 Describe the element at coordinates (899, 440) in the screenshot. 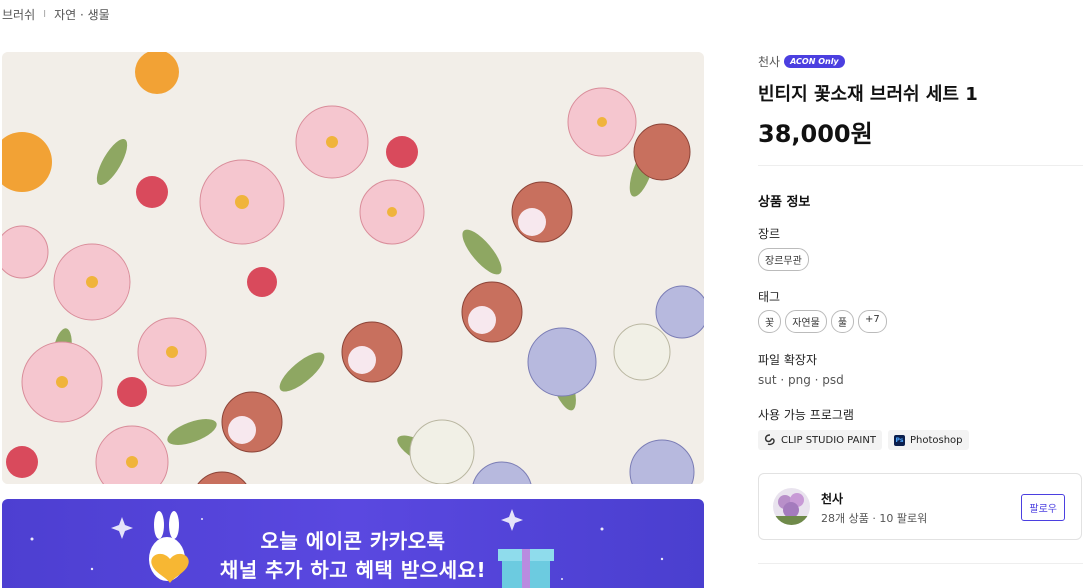

I see `photoshop-icon: Ps` at that location.